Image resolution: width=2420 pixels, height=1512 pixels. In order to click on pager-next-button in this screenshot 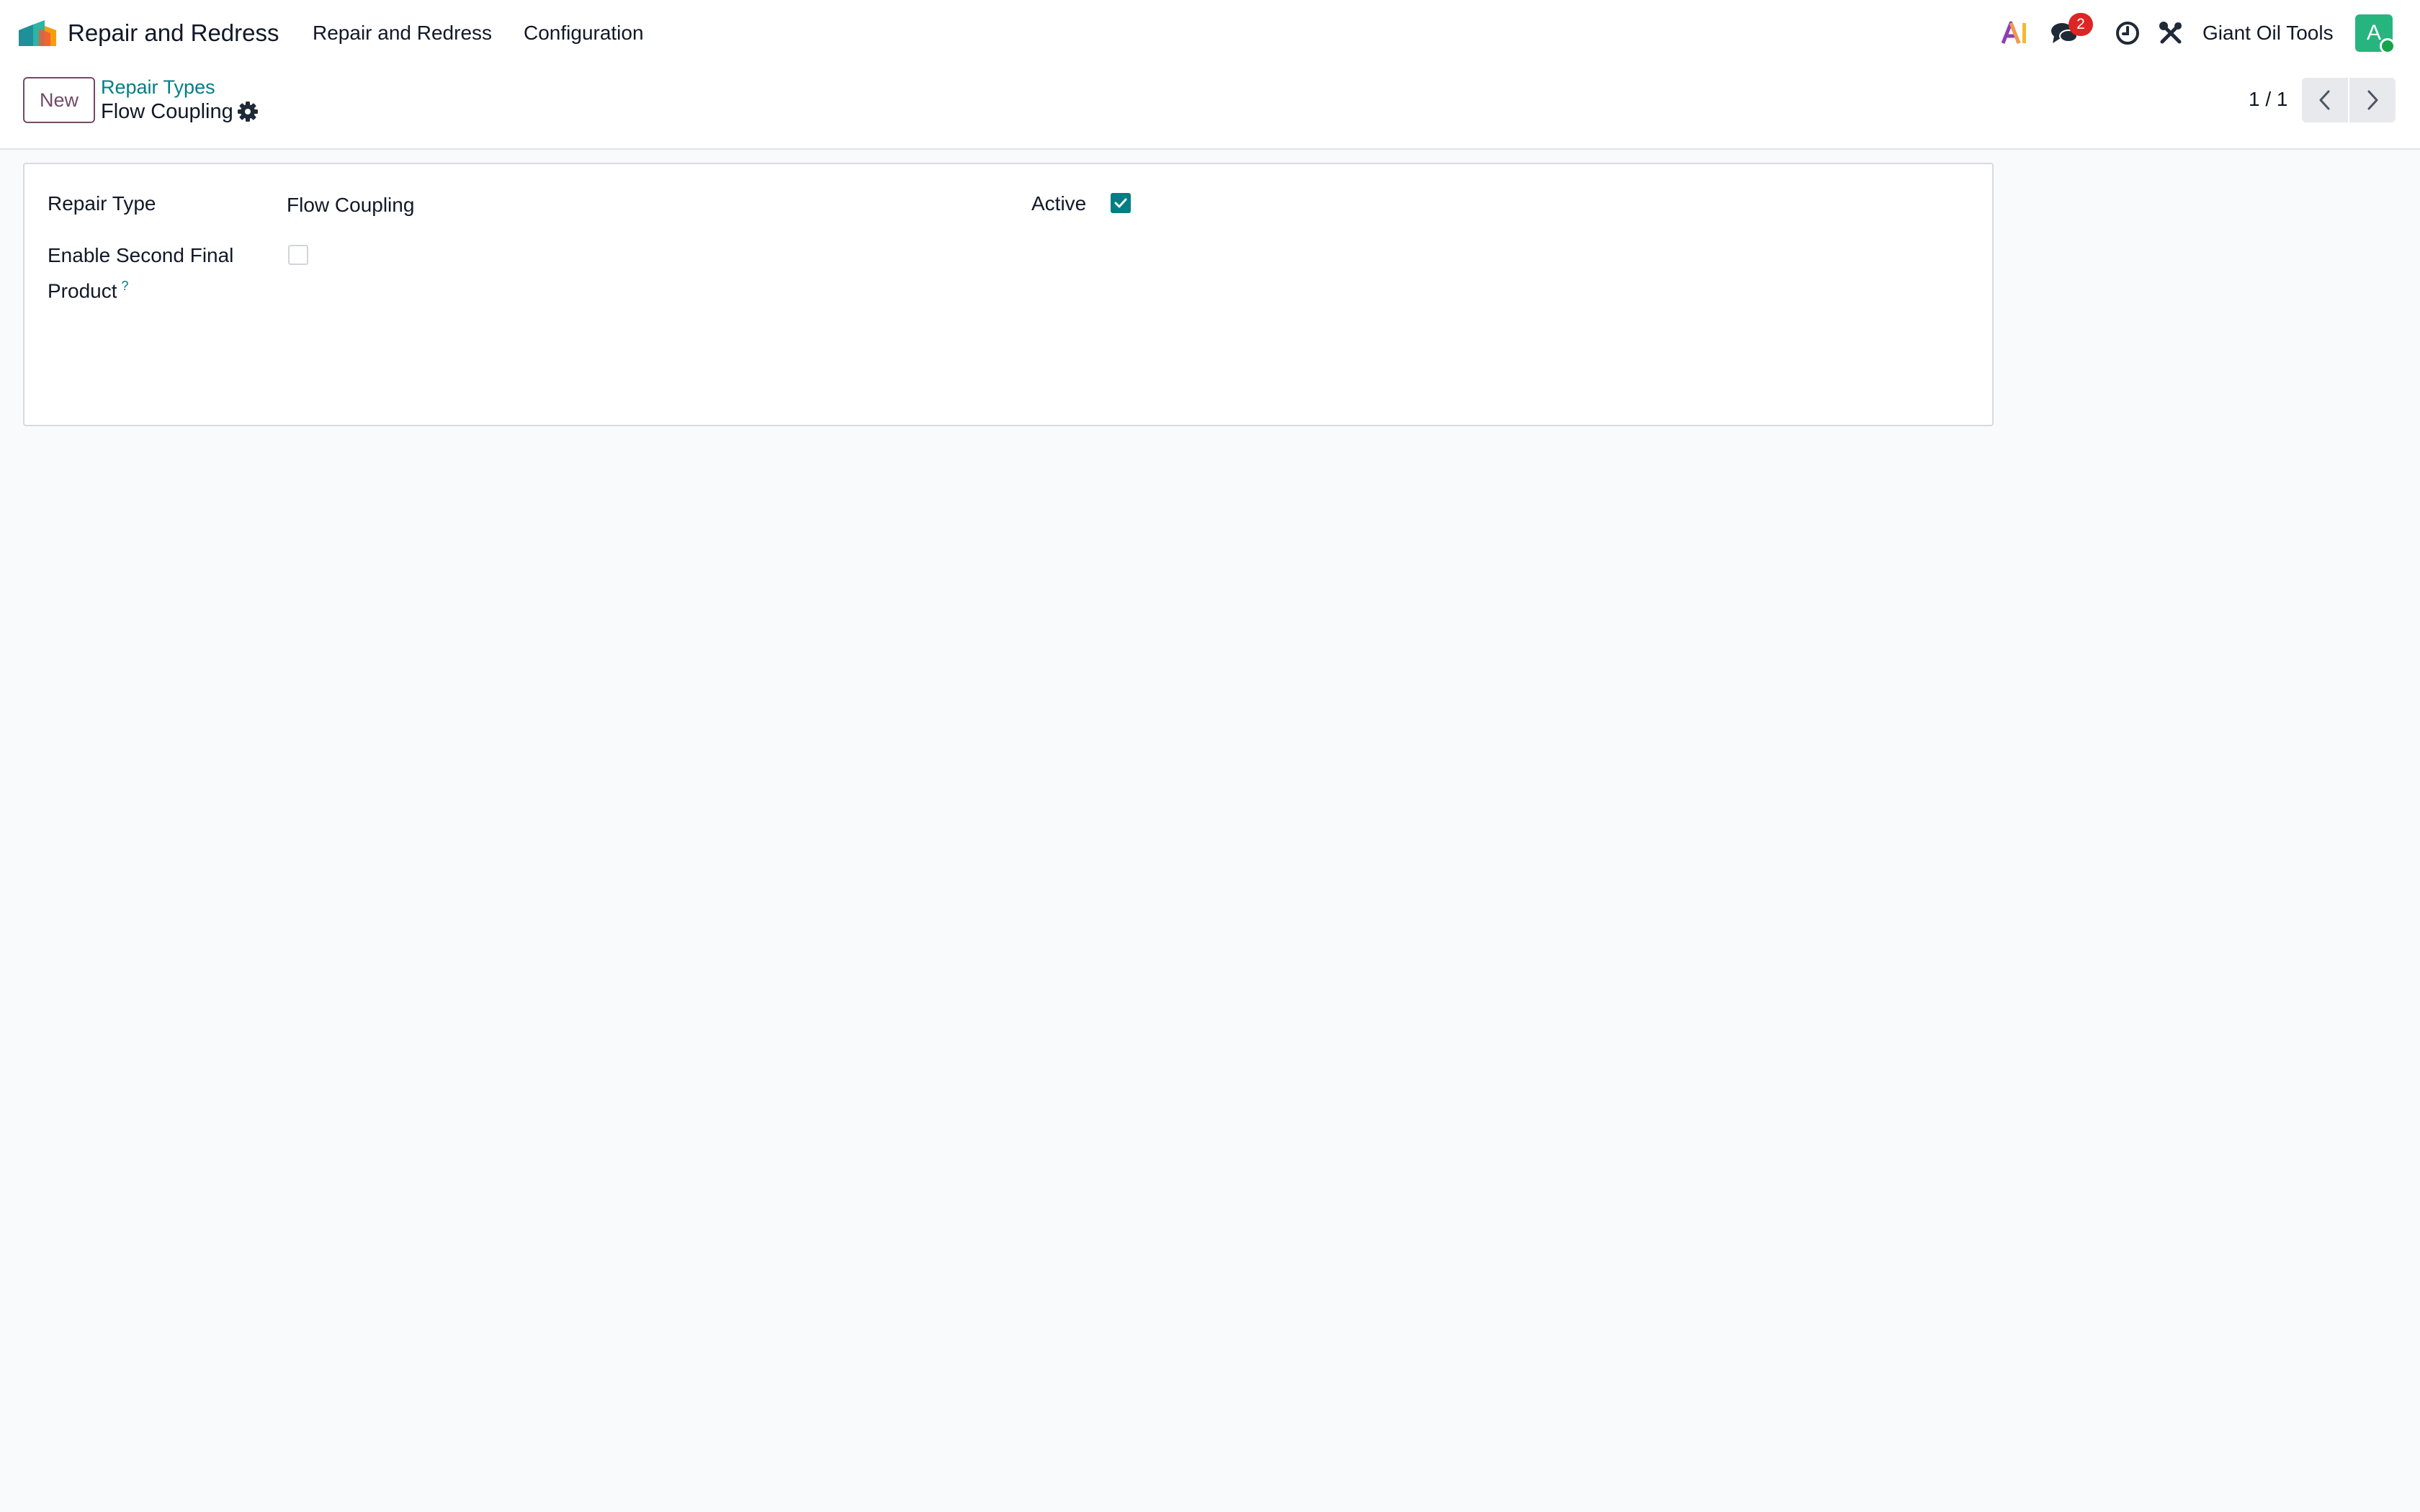, I will do `click(2372, 100)`.